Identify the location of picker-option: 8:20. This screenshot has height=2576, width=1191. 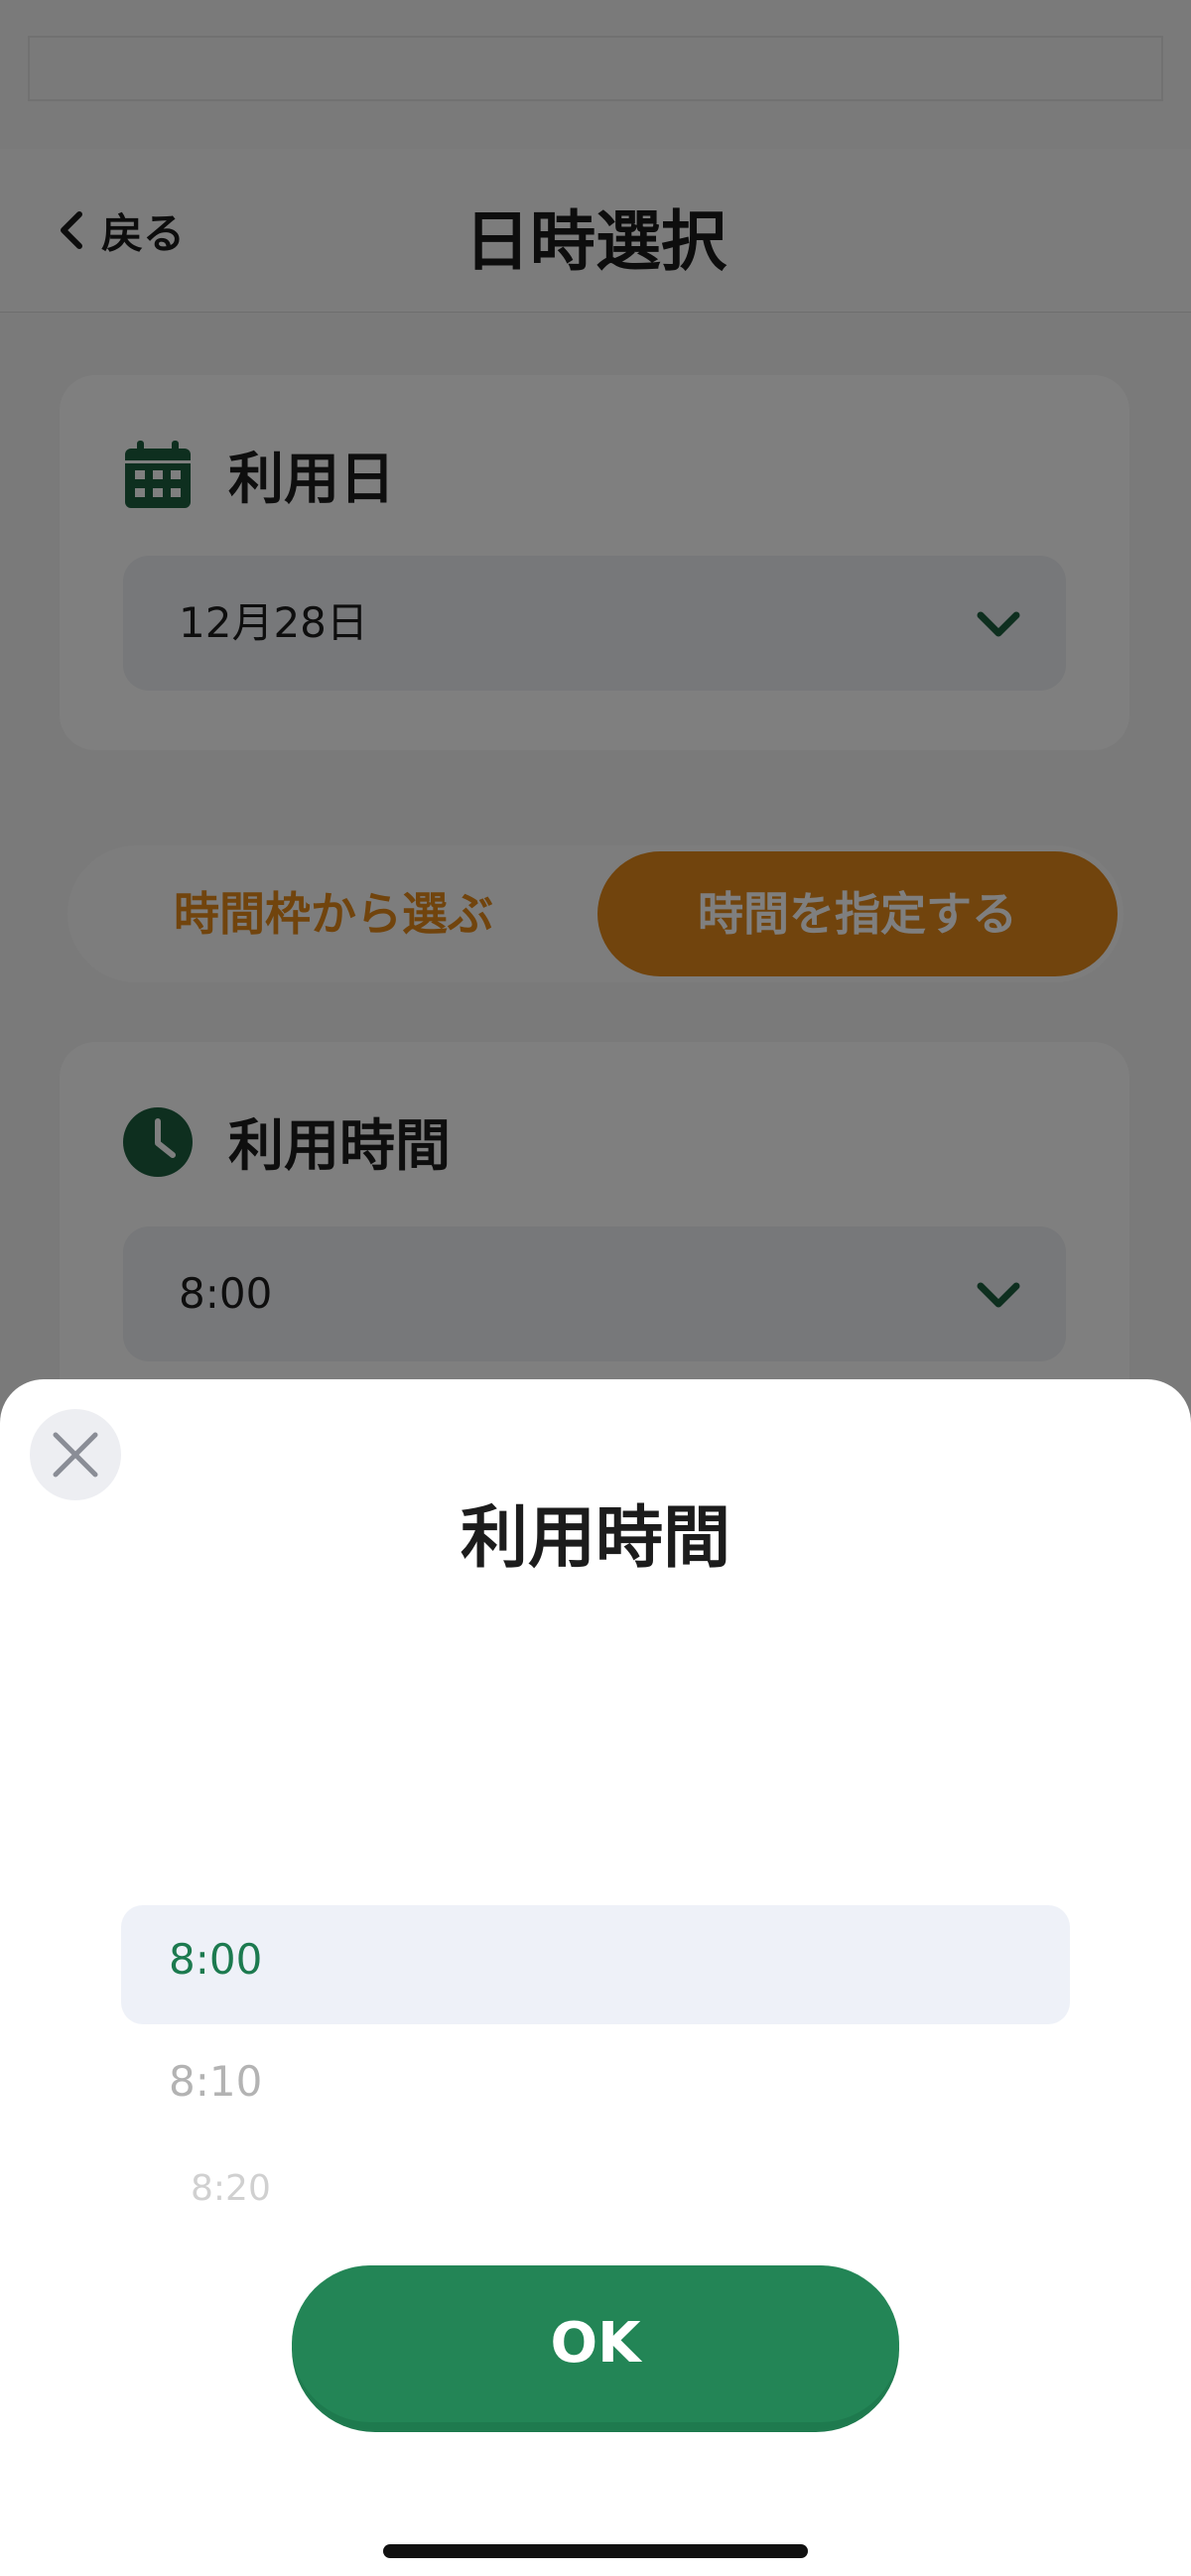
(231, 2188).